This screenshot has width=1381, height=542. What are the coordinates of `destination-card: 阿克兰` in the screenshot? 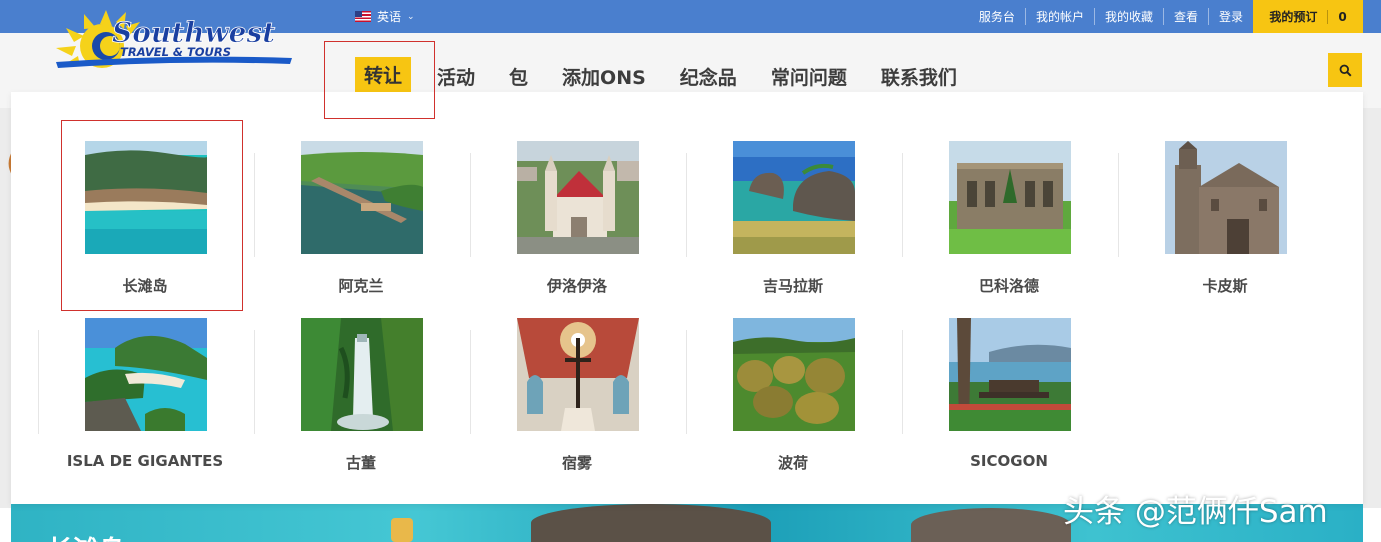 It's located at (351, 226).